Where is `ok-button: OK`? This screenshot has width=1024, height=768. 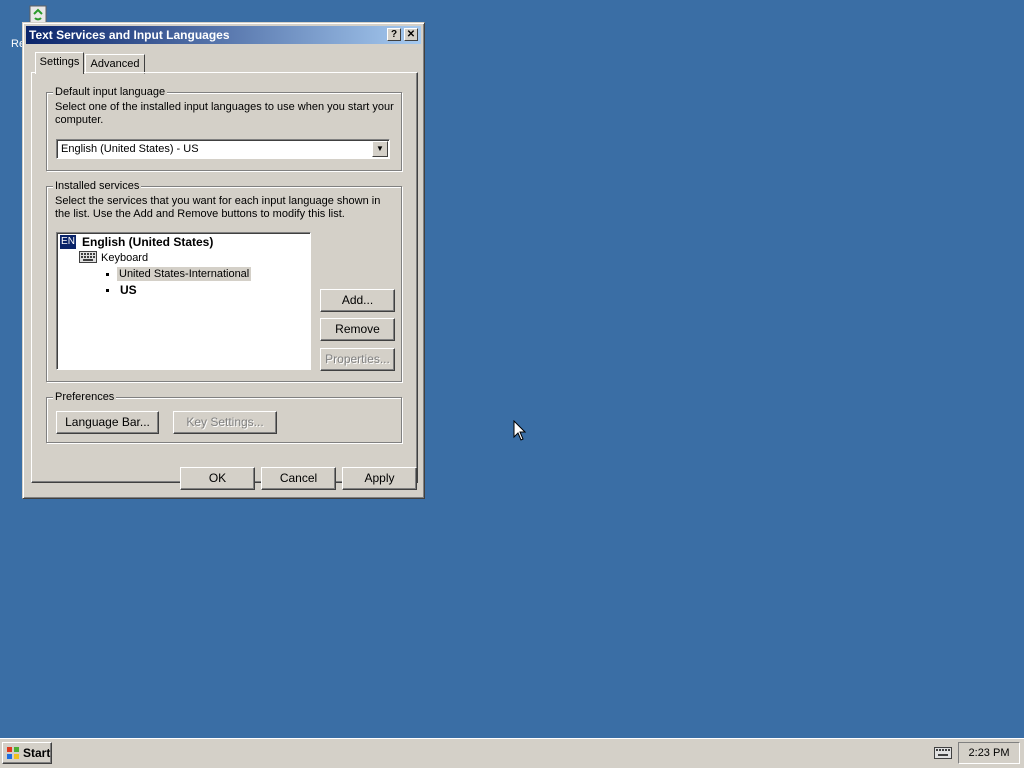
ok-button: OK is located at coordinates (217, 478).